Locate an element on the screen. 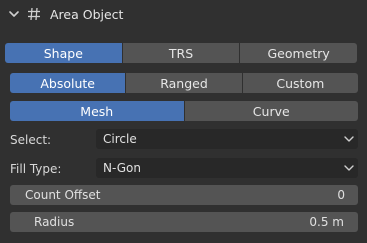 The width and height of the screenshot is (367, 243). fill-type-dropdown: N-Gon is located at coordinates (227, 168).